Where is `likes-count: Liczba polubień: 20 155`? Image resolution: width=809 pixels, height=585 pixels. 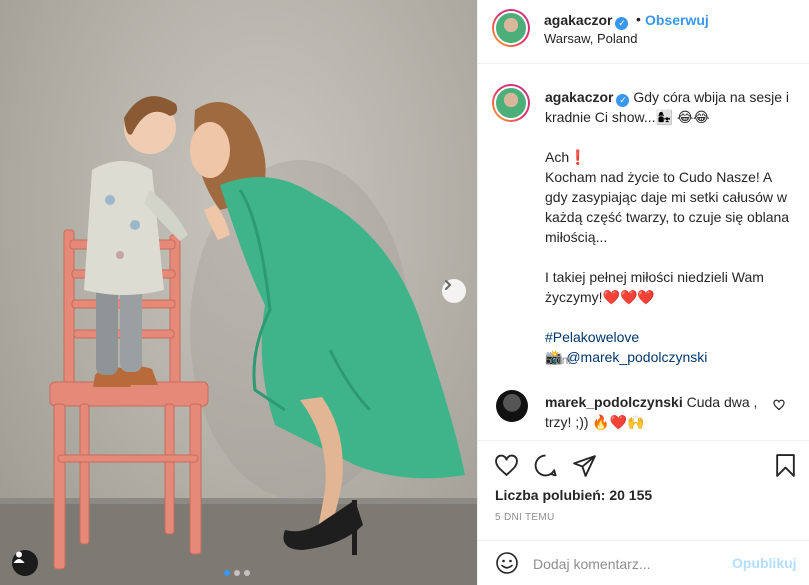
likes-count: Liczba polubień: 20 155 is located at coordinates (573, 495).